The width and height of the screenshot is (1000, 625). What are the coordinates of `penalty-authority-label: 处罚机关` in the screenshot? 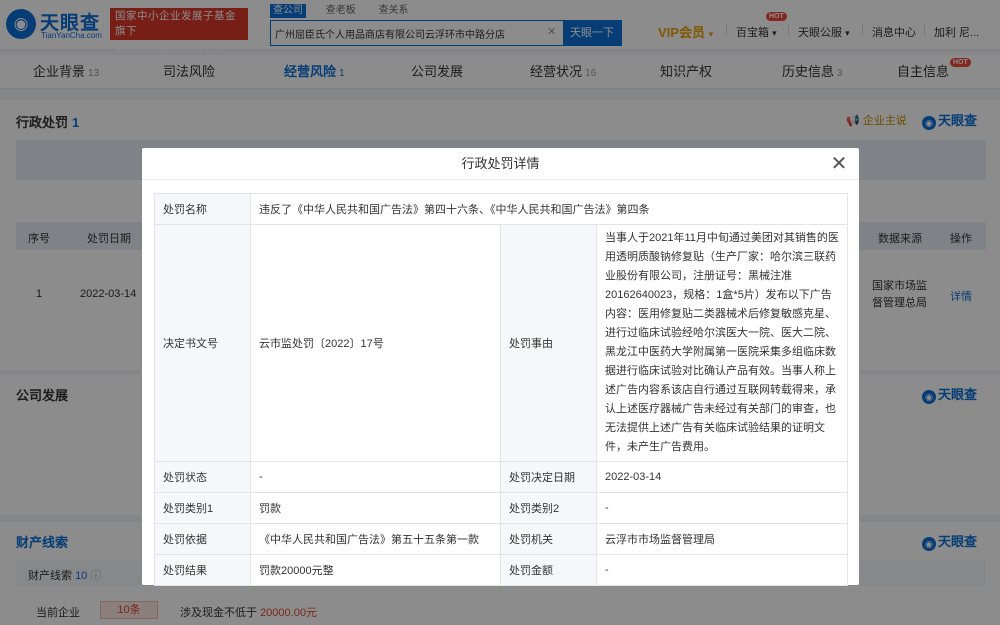 It's located at (548, 539).